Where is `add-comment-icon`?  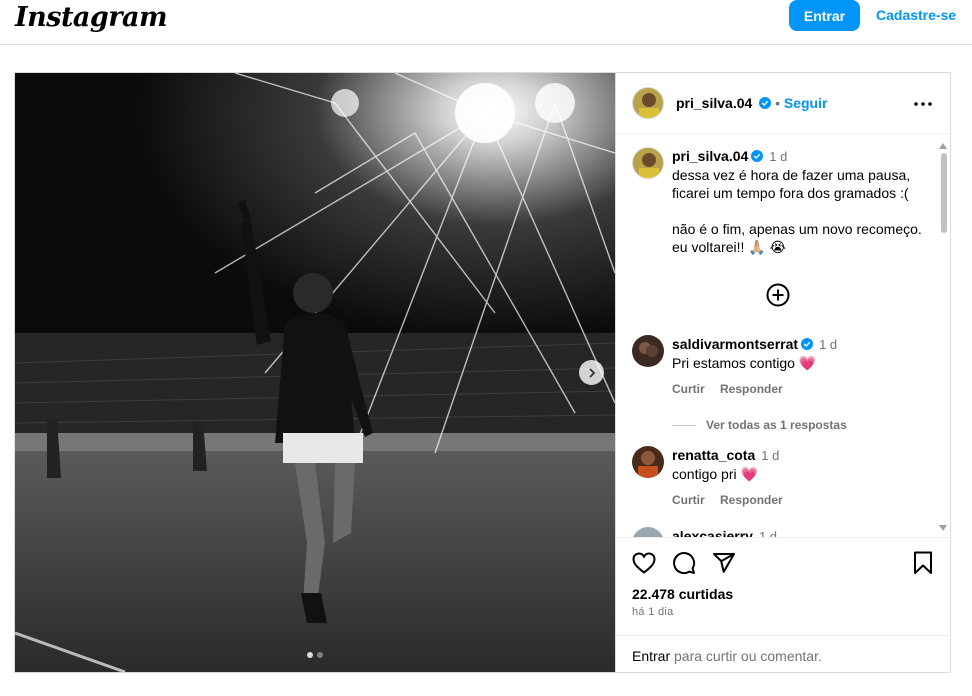 add-comment-icon is located at coordinates (778, 295).